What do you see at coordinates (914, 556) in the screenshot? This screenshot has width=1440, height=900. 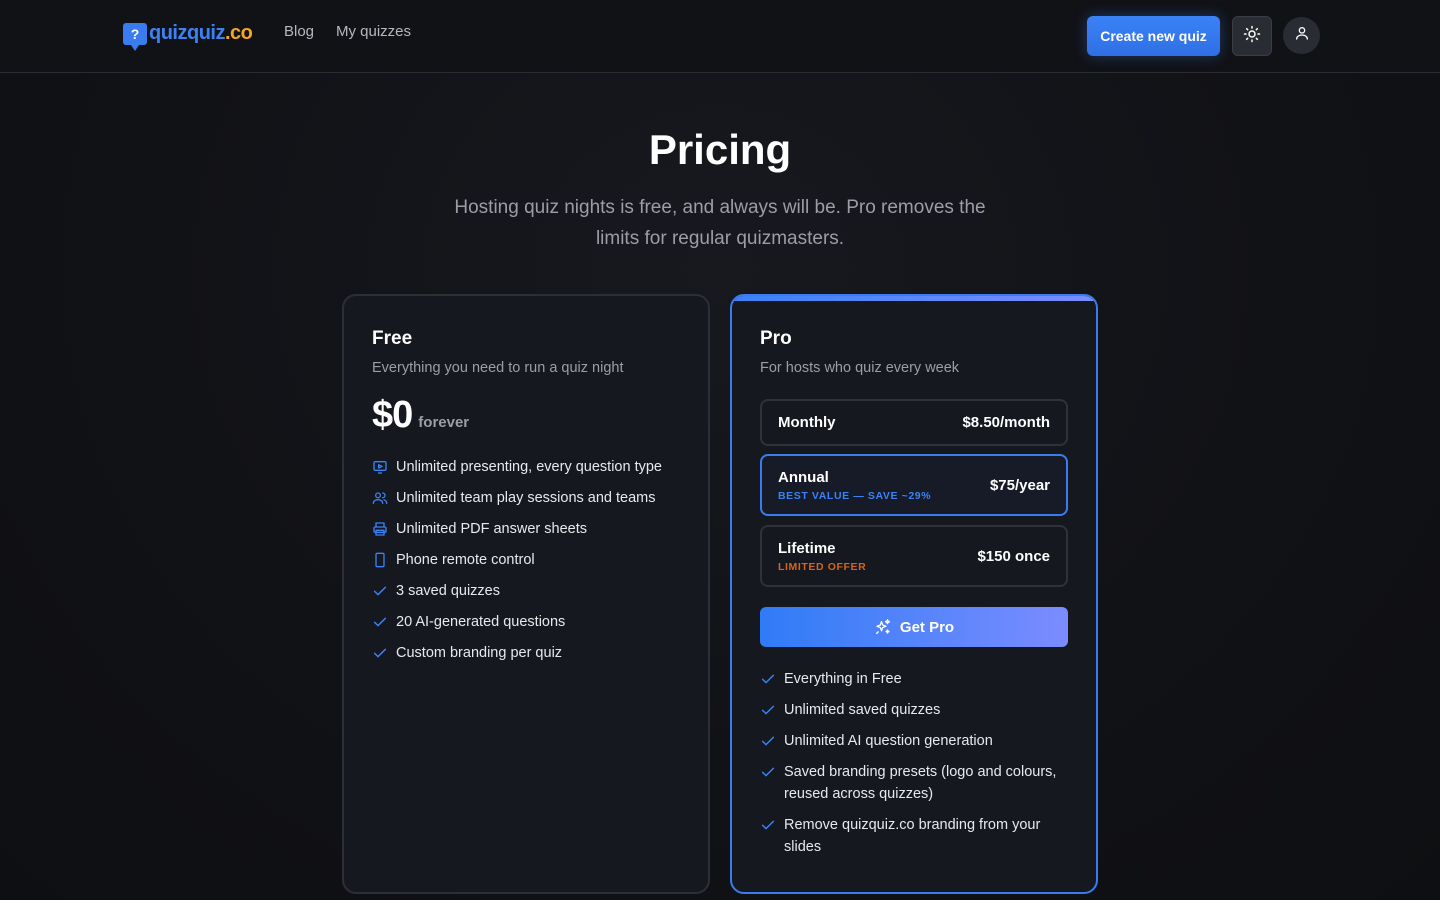 I see `plan-option-lifetime: Lifetime LIMITED OFFER $150 once` at bounding box center [914, 556].